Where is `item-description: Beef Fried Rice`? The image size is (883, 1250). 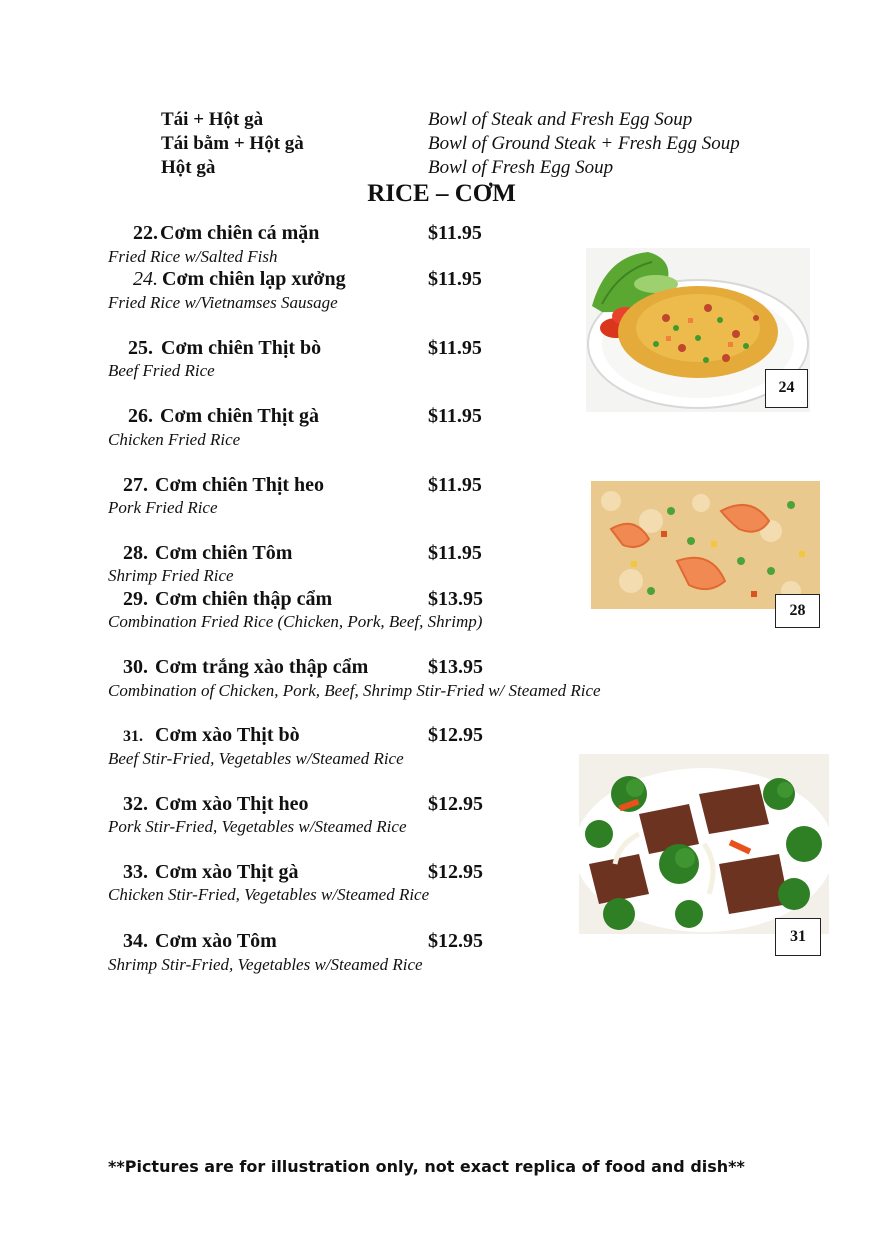
item-description: Beef Fried Rice is located at coordinates (161, 370).